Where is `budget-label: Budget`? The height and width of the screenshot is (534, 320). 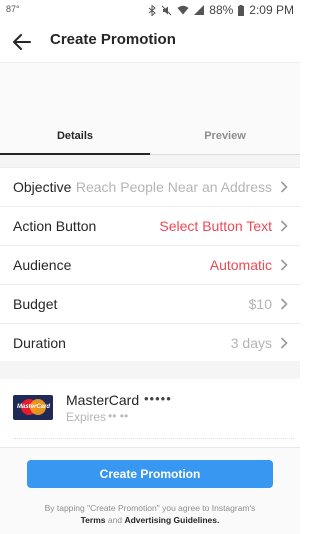
budget-label: Budget is located at coordinates (35, 304).